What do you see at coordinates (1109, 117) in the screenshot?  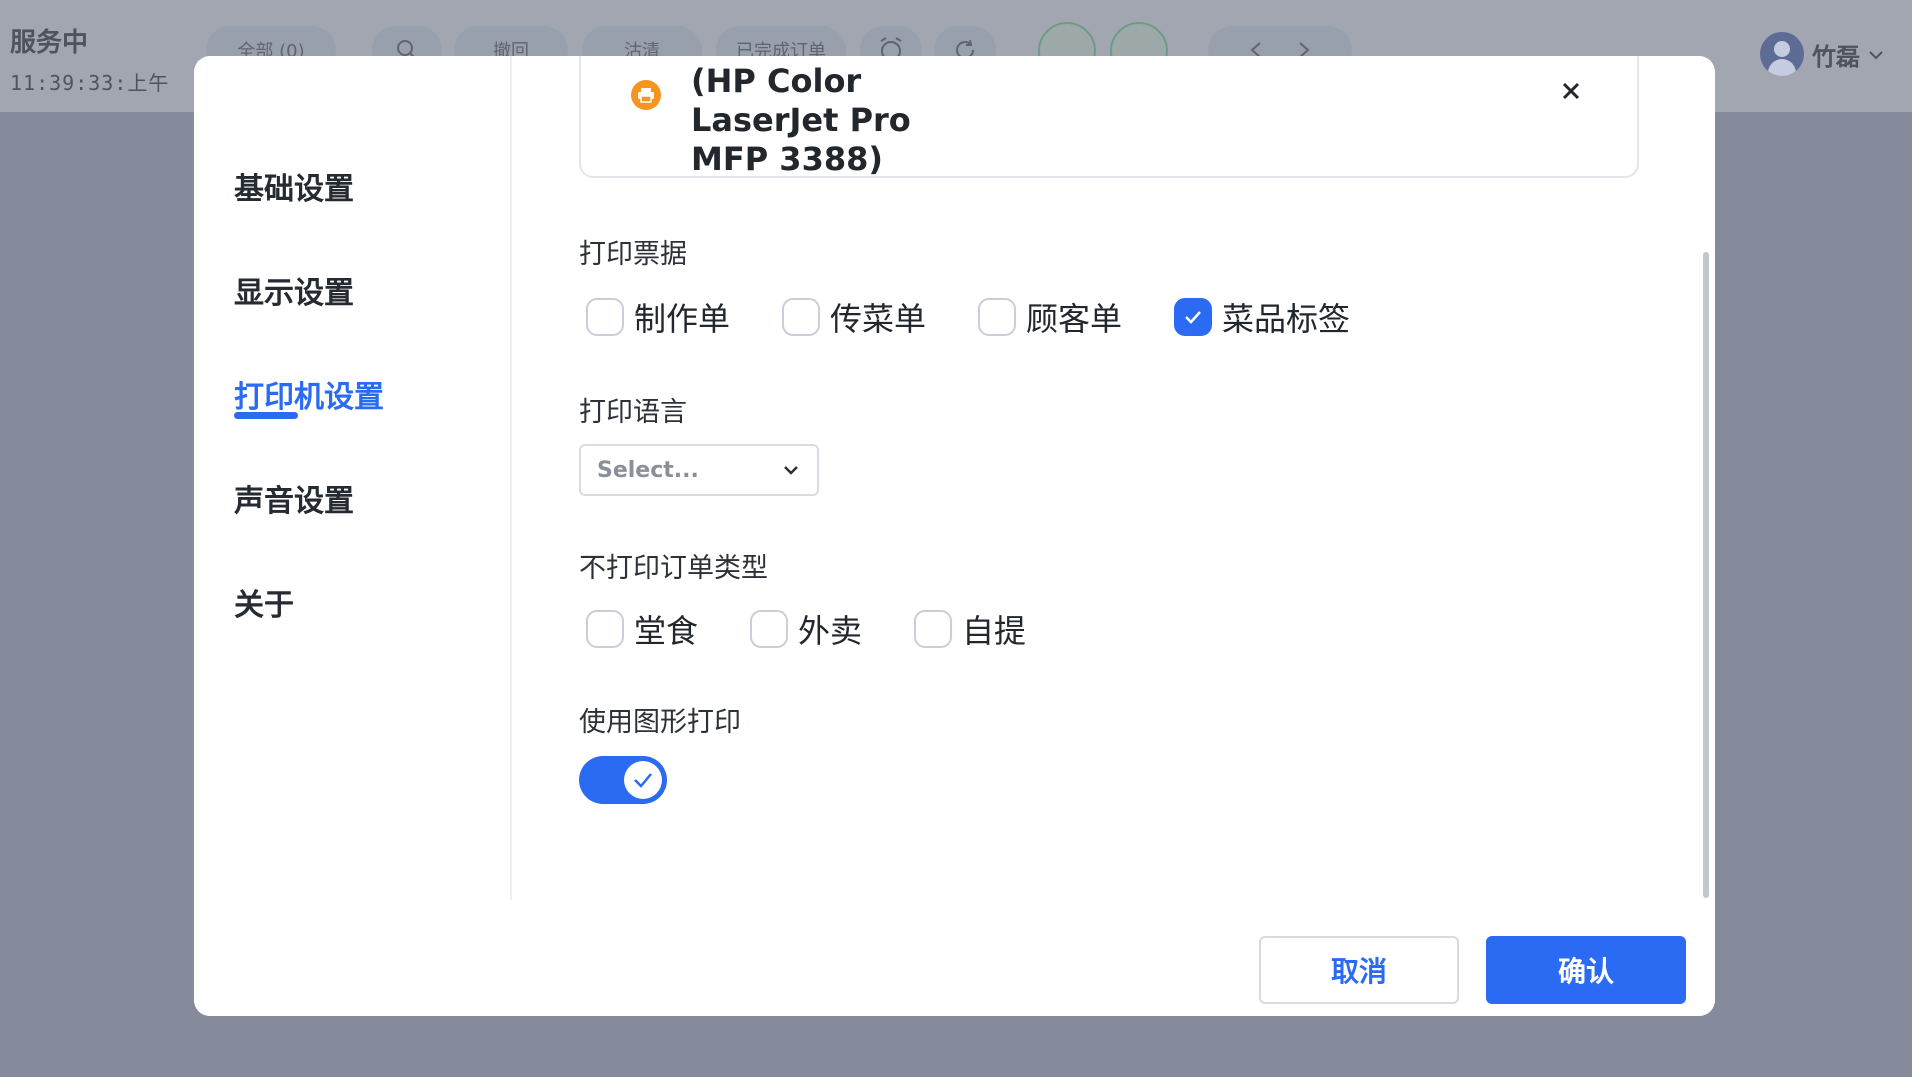 I see `printer-card: (HP Color LaserJet Pro MFP 3388)` at bounding box center [1109, 117].